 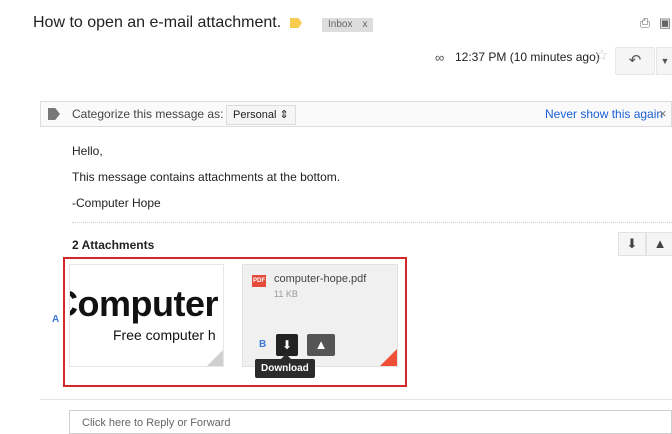 I want to click on message-datetime: 12:37 PM (10 minutes ago), so click(x=527, y=57).